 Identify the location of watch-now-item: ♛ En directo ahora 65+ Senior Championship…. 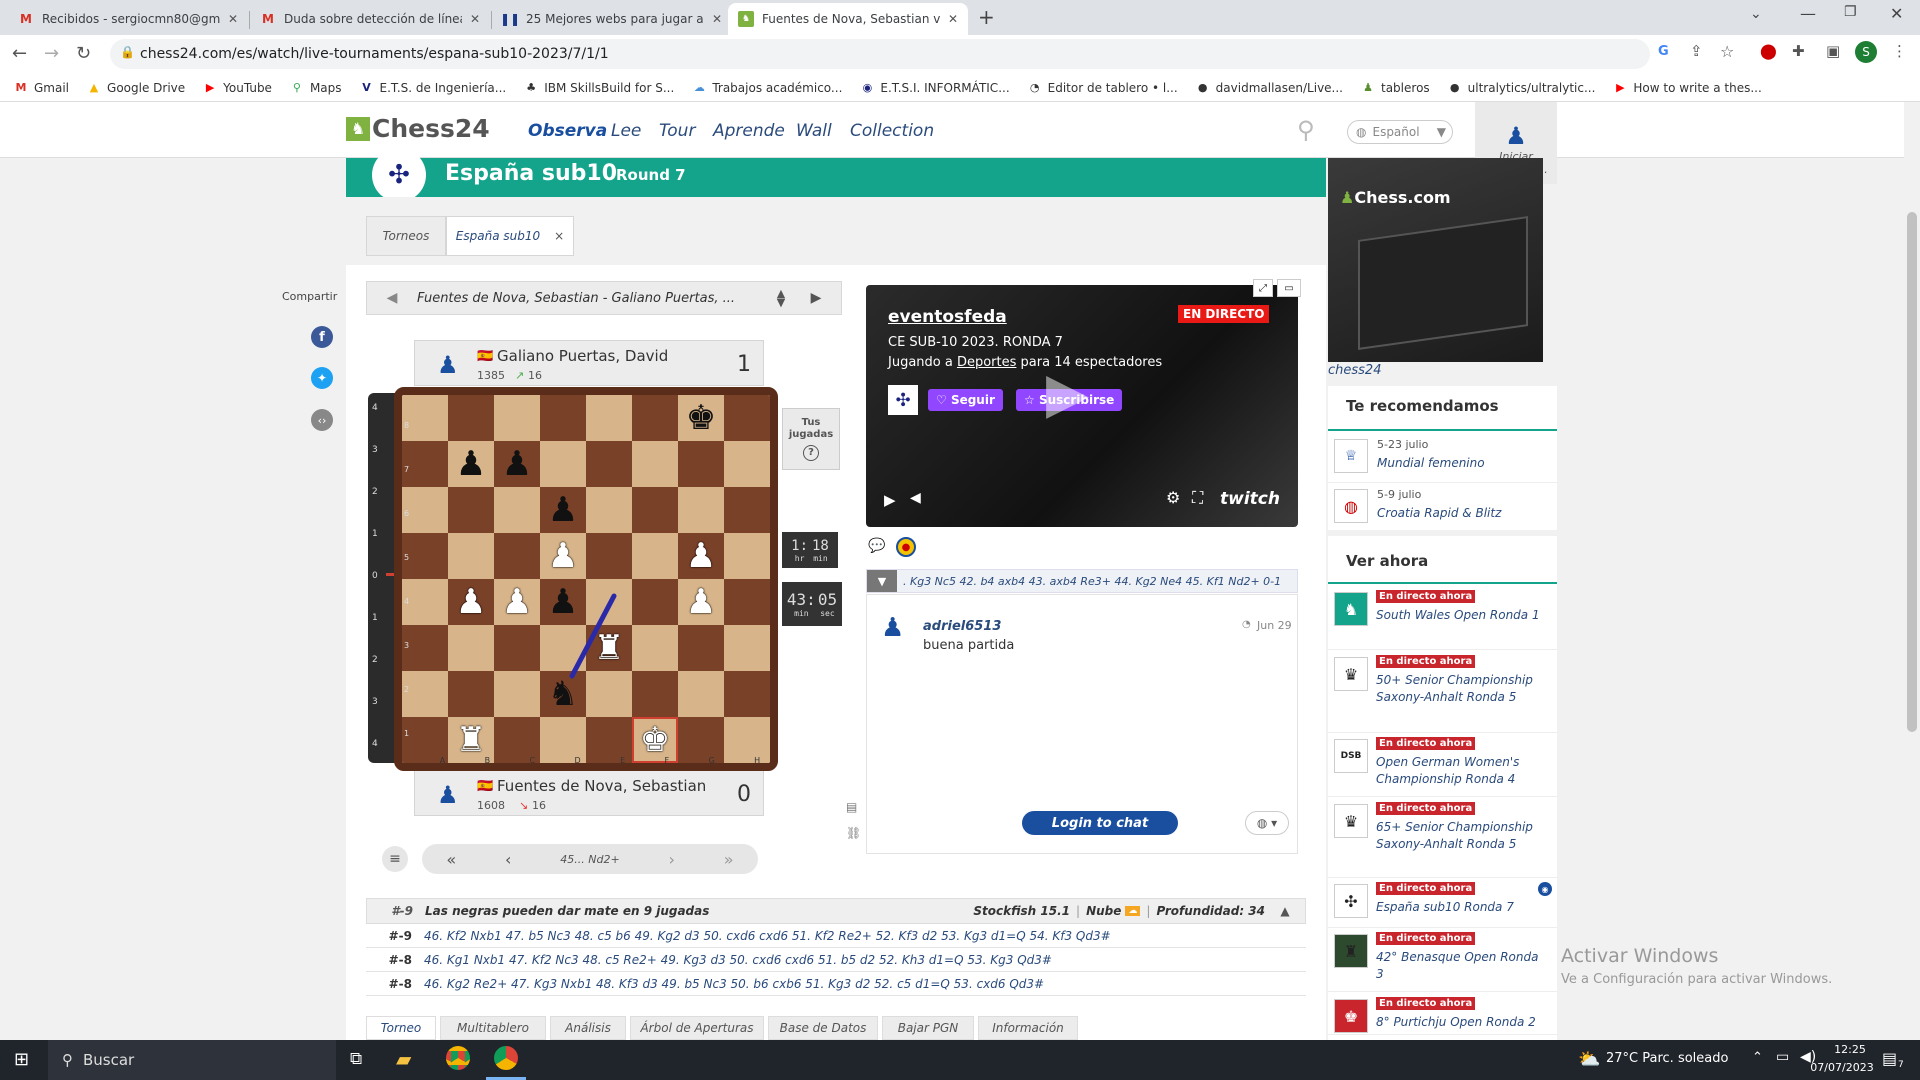
(1442, 839).